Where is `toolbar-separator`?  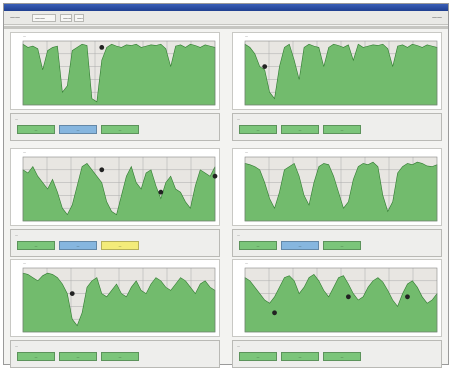 toolbar-separator is located at coordinates (226, 27).